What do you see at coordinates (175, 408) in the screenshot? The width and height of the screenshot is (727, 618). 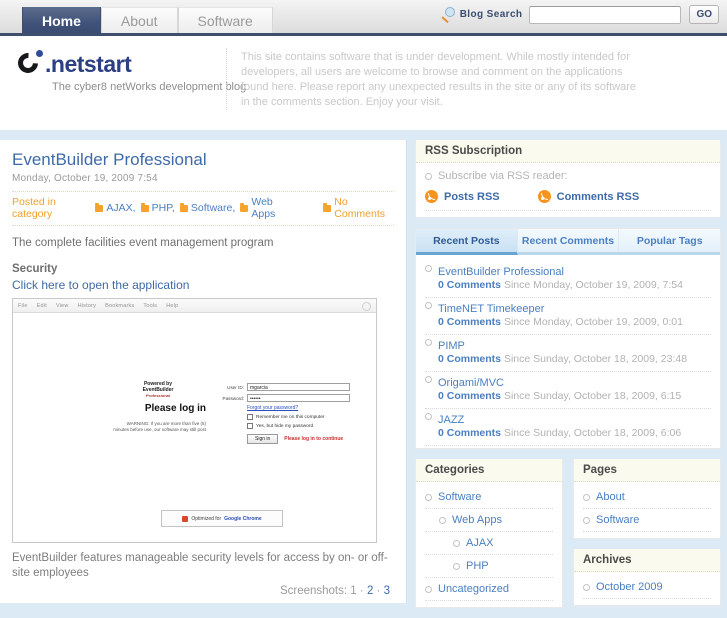 I see `please-log-in-heading: Please log in` at bounding box center [175, 408].